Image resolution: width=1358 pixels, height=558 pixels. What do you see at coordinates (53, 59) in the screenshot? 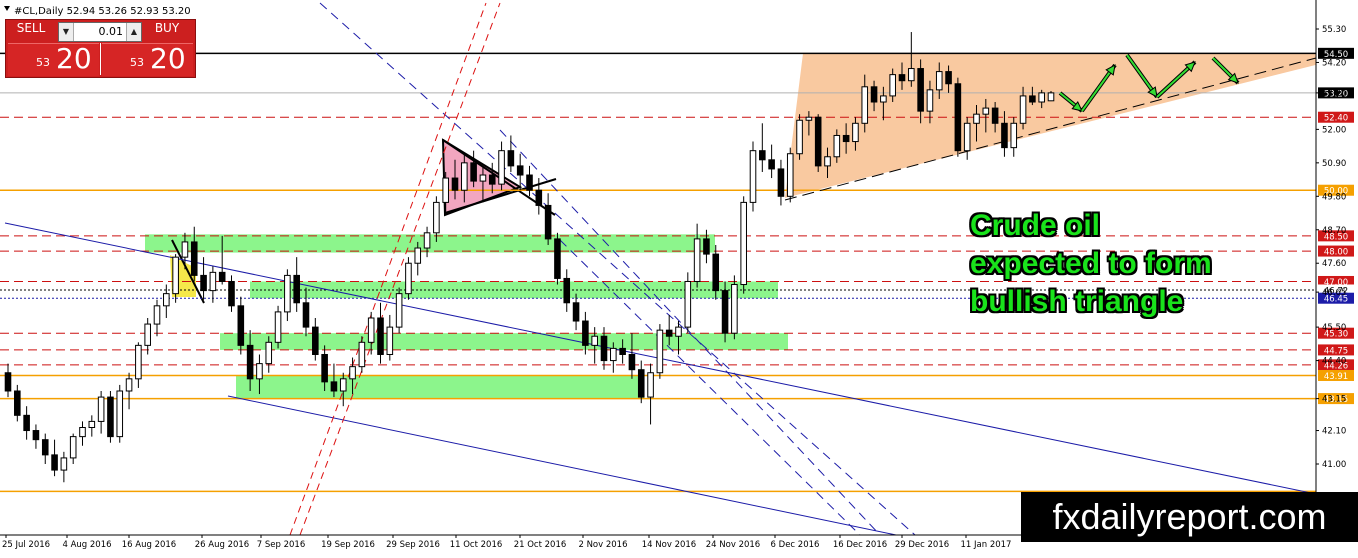
I see `sell-price: 53 20` at bounding box center [53, 59].